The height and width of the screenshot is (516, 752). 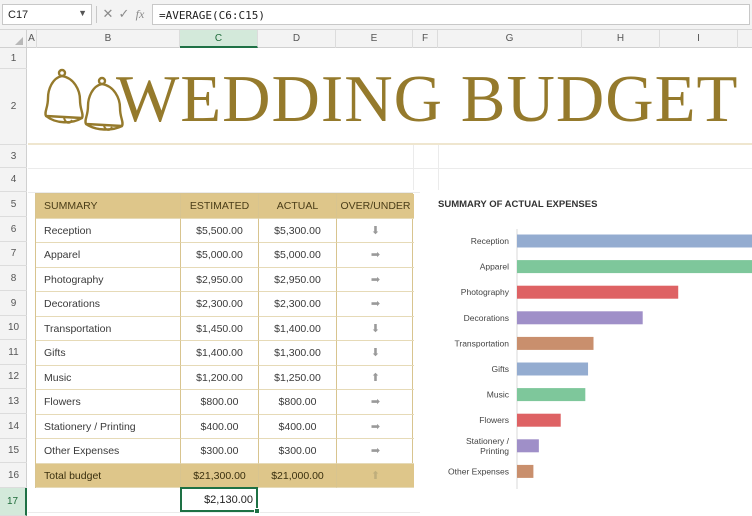 What do you see at coordinates (220, 279) in the screenshot?
I see `table-cell-estimated: $2,950.00` at bounding box center [220, 279].